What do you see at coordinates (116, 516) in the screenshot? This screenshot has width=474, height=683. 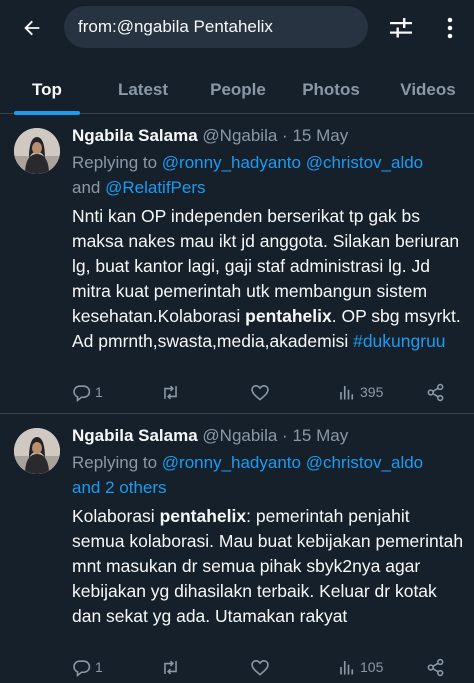 I see `tweet-text-part: Kolaborasi` at bounding box center [116, 516].